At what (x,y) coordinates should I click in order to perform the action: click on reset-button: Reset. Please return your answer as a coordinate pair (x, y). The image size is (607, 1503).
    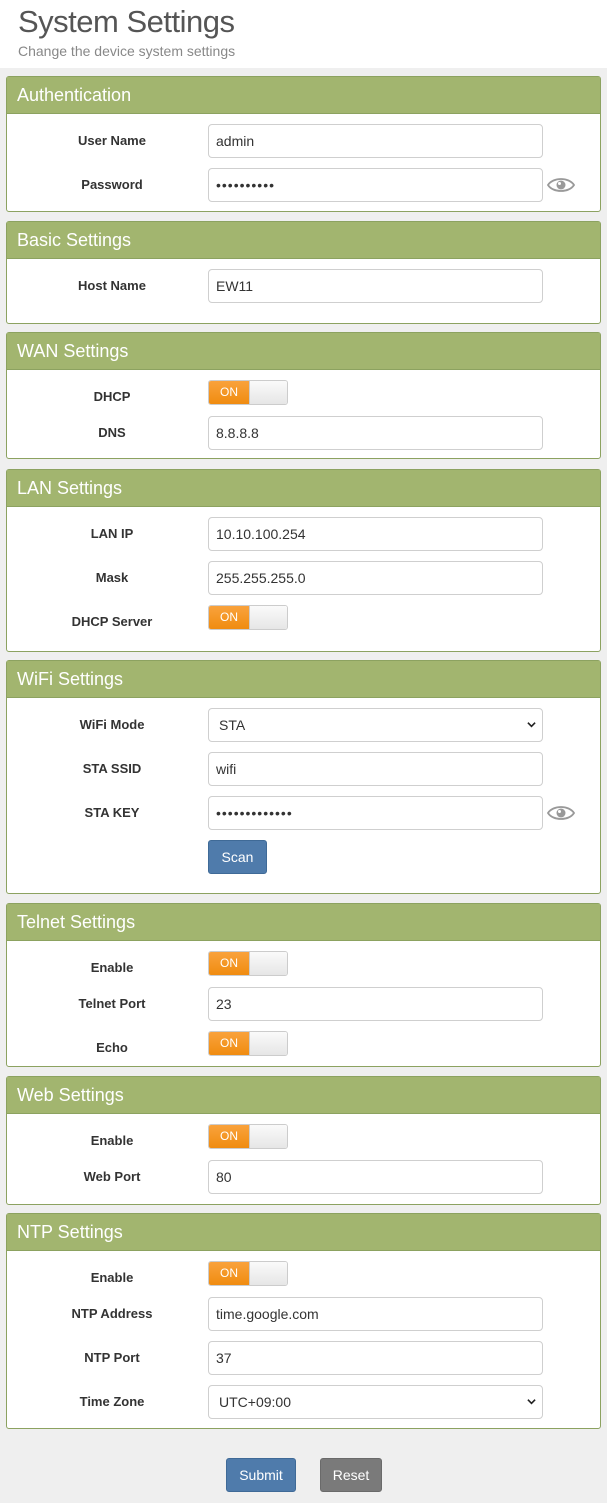
    Looking at the image, I should click on (351, 1475).